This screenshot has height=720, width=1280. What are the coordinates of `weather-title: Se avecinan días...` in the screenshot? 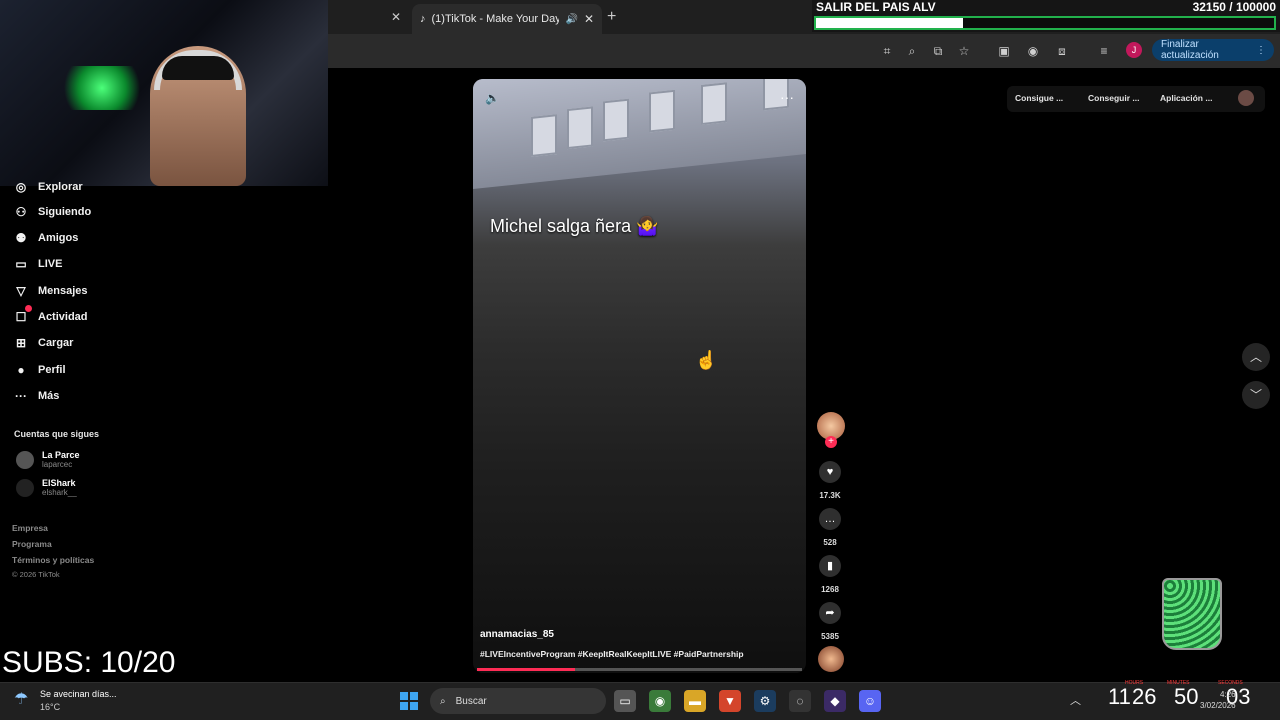 It's located at (78, 694).